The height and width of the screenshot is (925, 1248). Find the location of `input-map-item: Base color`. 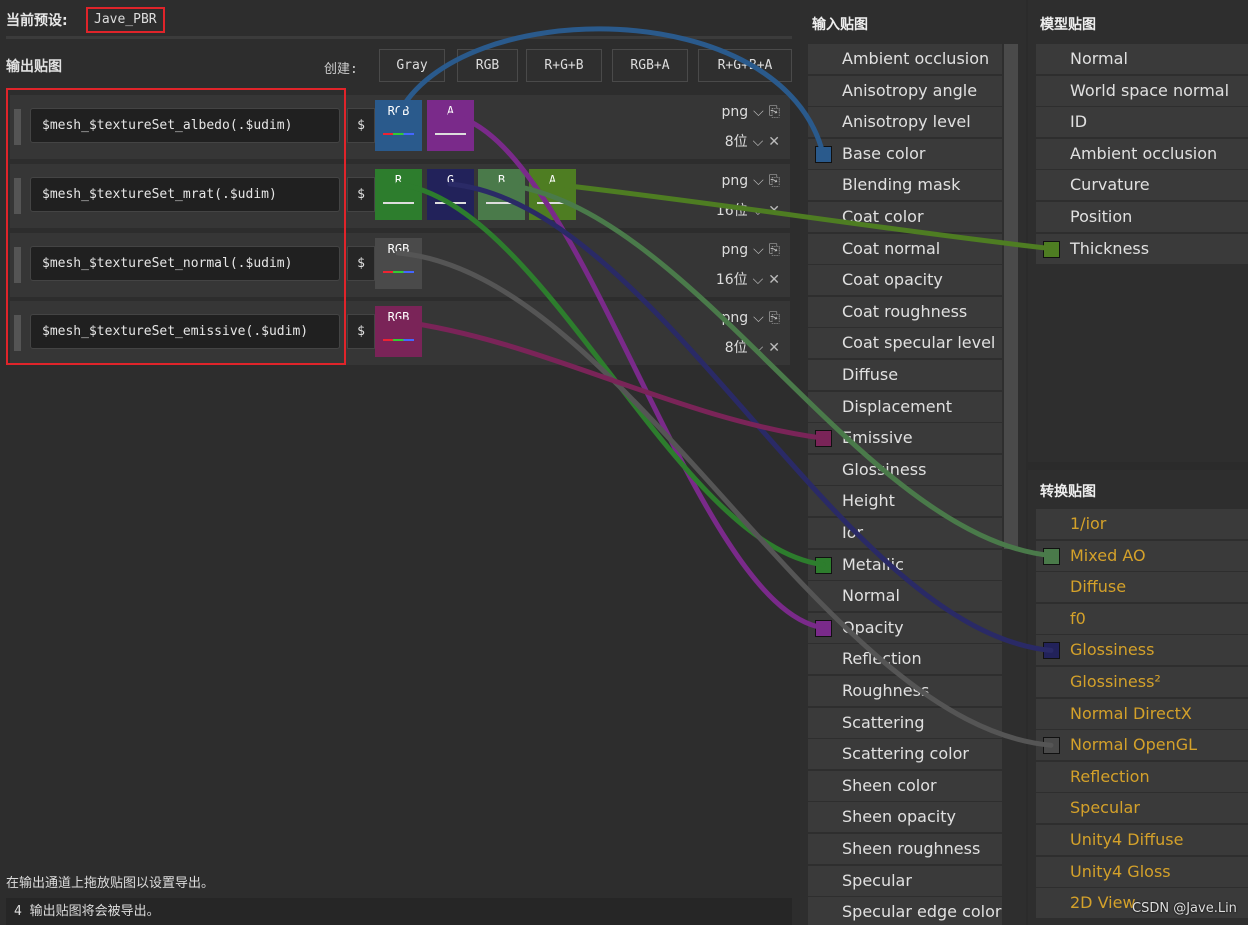

input-map-item: Base color is located at coordinates (905, 153).